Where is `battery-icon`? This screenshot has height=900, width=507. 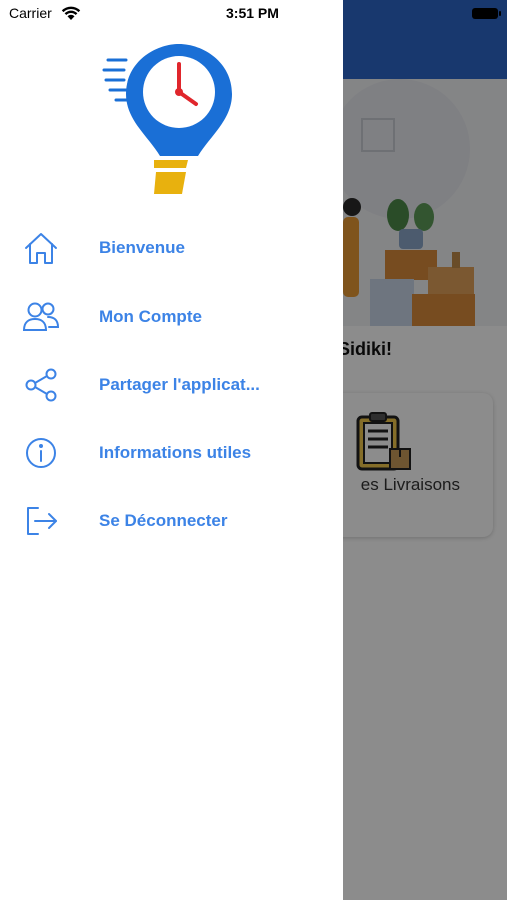
battery-icon is located at coordinates (486, 13).